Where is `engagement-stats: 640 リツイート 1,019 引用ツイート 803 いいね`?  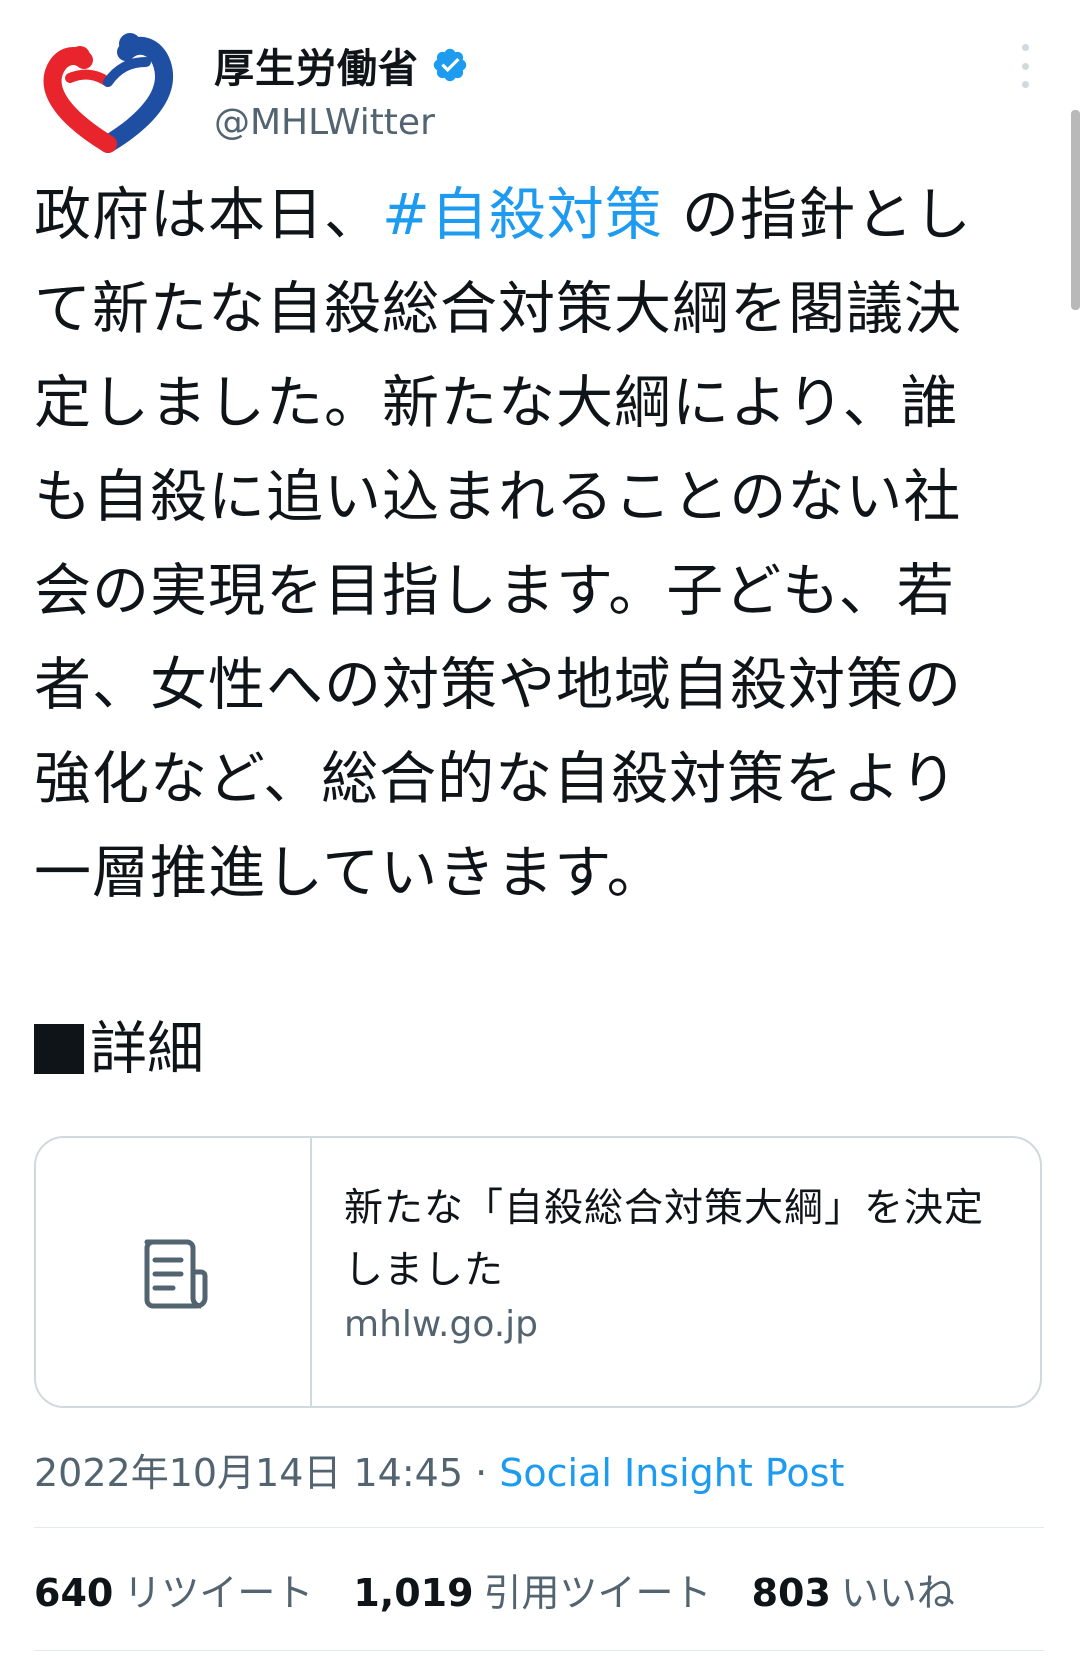
engagement-stats: 640 リツイート 1,019 引用ツイート 803 いいね is located at coordinates (514, 1589).